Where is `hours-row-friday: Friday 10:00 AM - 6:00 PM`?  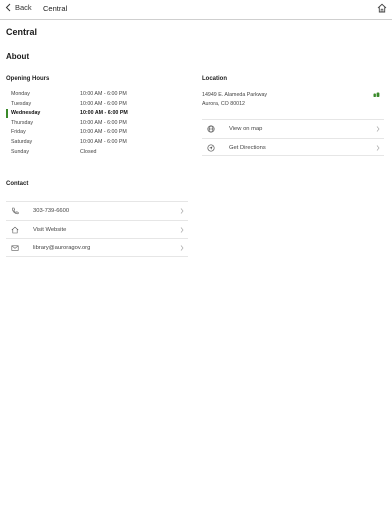 hours-row-friday: Friday 10:00 AM - 6:00 PM is located at coordinates (96, 133).